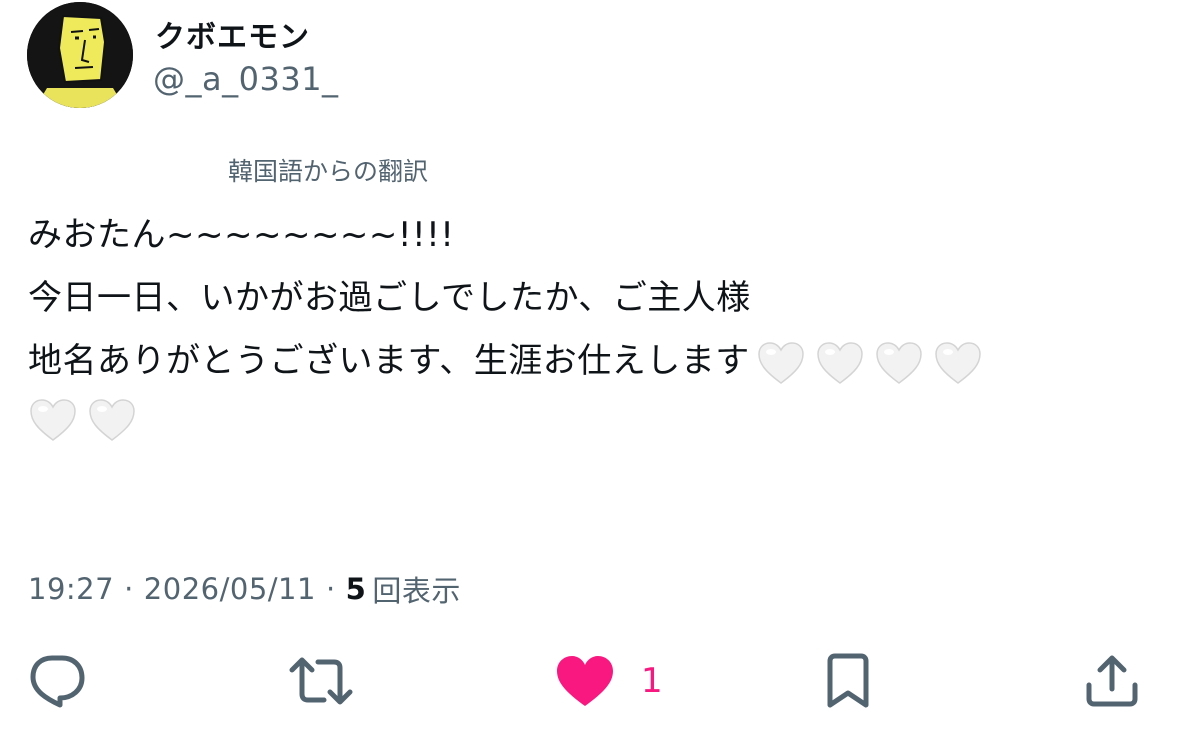  What do you see at coordinates (232, 34) in the screenshot?
I see `display-name: クボエモン` at bounding box center [232, 34].